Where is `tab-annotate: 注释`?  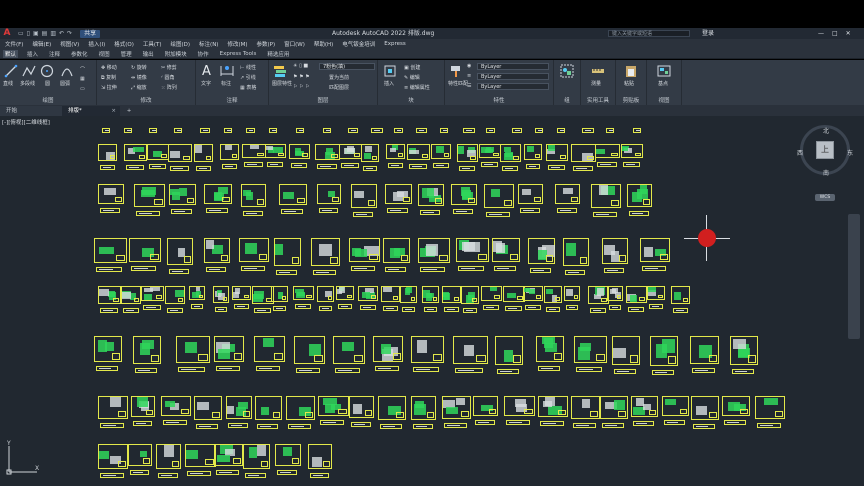 tab-annotate: 注释 is located at coordinates (54, 54).